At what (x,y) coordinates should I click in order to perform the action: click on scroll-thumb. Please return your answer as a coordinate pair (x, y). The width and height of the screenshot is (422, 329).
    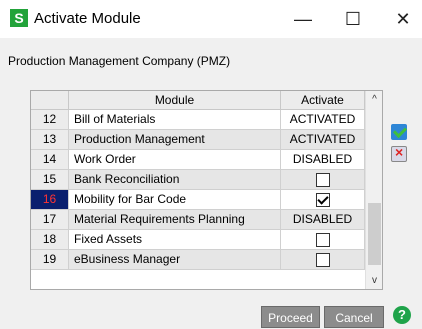
    Looking at the image, I should click on (374, 234).